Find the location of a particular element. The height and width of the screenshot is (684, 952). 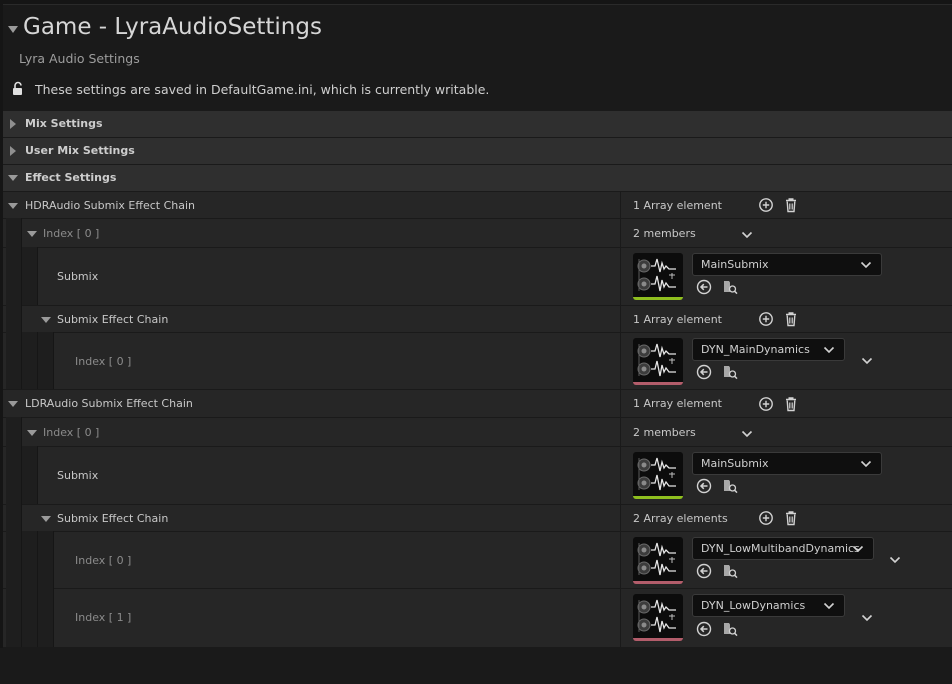

members-count: 2 members is located at coordinates (664, 233).